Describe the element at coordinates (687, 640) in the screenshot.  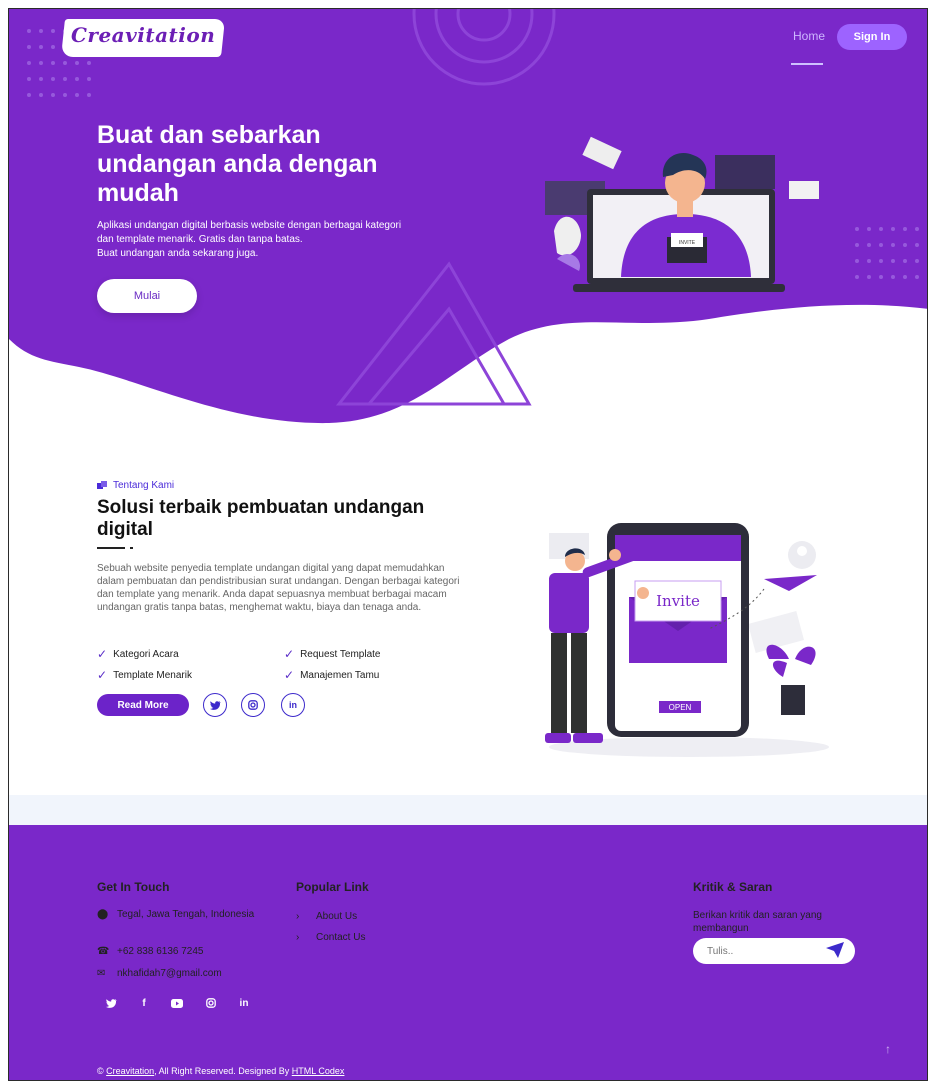
I see `about-illustration: Invite OPEN` at that location.